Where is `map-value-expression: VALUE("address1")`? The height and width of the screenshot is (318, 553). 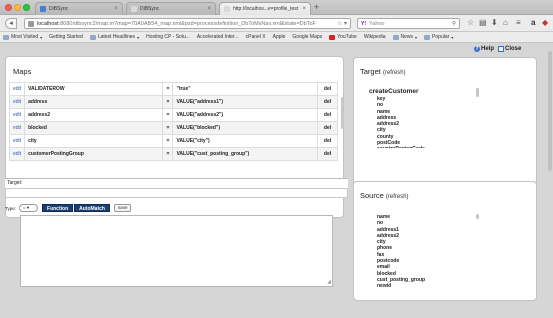 map-value-expression: VALUE("address1") is located at coordinates (245, 102).